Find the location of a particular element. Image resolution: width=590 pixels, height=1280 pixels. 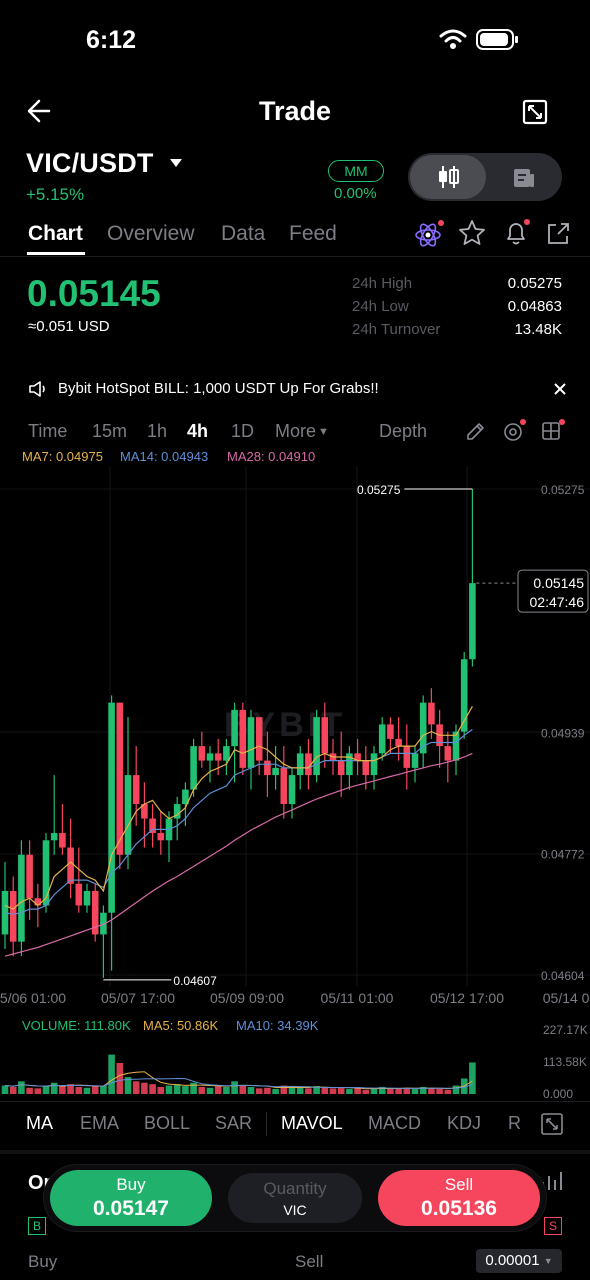

quantity-label: Quantity is located at coordinates (295, 1188).